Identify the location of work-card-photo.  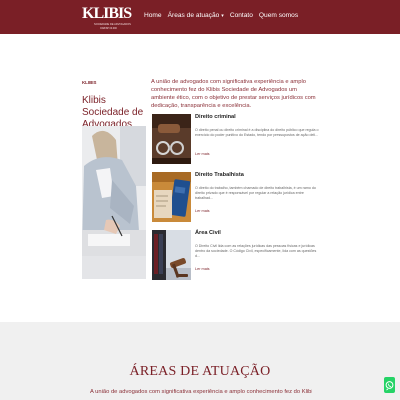
(171, 197).